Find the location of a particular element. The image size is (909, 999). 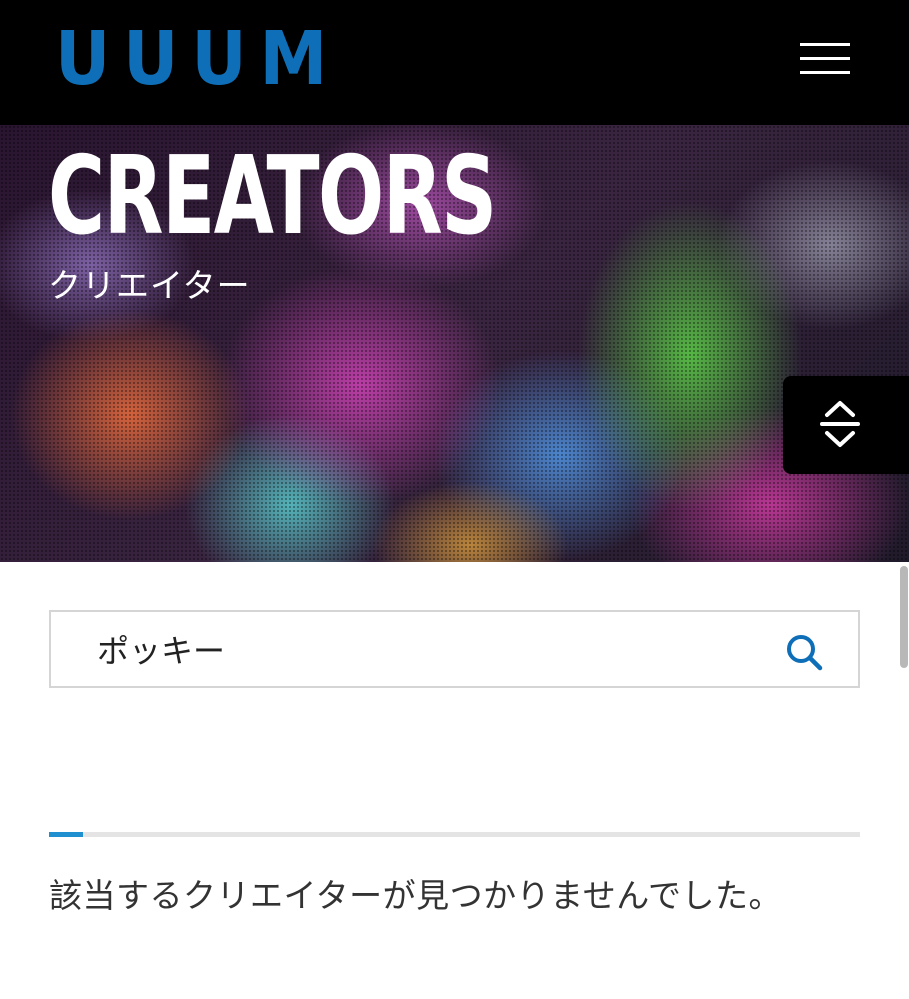

search-input is located at coordinates (427, 649).